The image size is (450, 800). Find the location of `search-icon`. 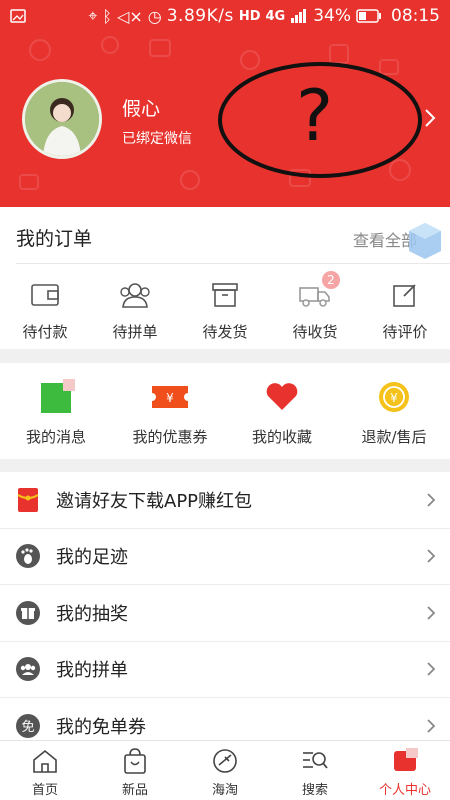

search-icon is located at coordinates (315, 760).